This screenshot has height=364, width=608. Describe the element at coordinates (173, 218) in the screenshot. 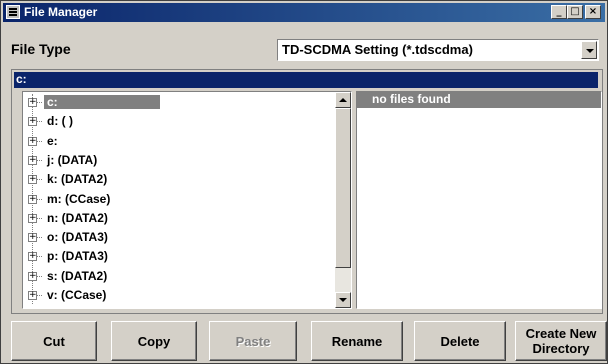

I see `tree-item: + n: (DATA2)` at that location.